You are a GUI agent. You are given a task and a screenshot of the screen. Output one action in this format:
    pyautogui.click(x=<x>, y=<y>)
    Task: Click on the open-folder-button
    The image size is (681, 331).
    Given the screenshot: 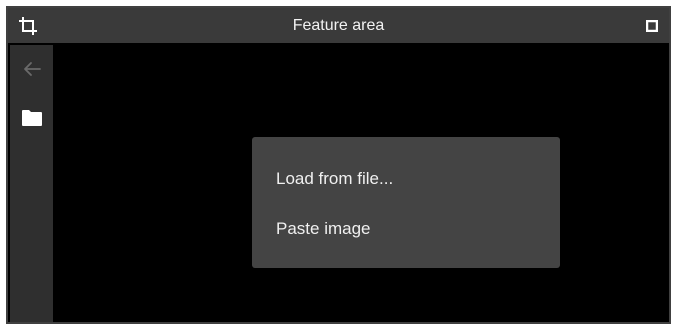 What is the action you would take?
    pyautogui.click(x=31, y=120)
    